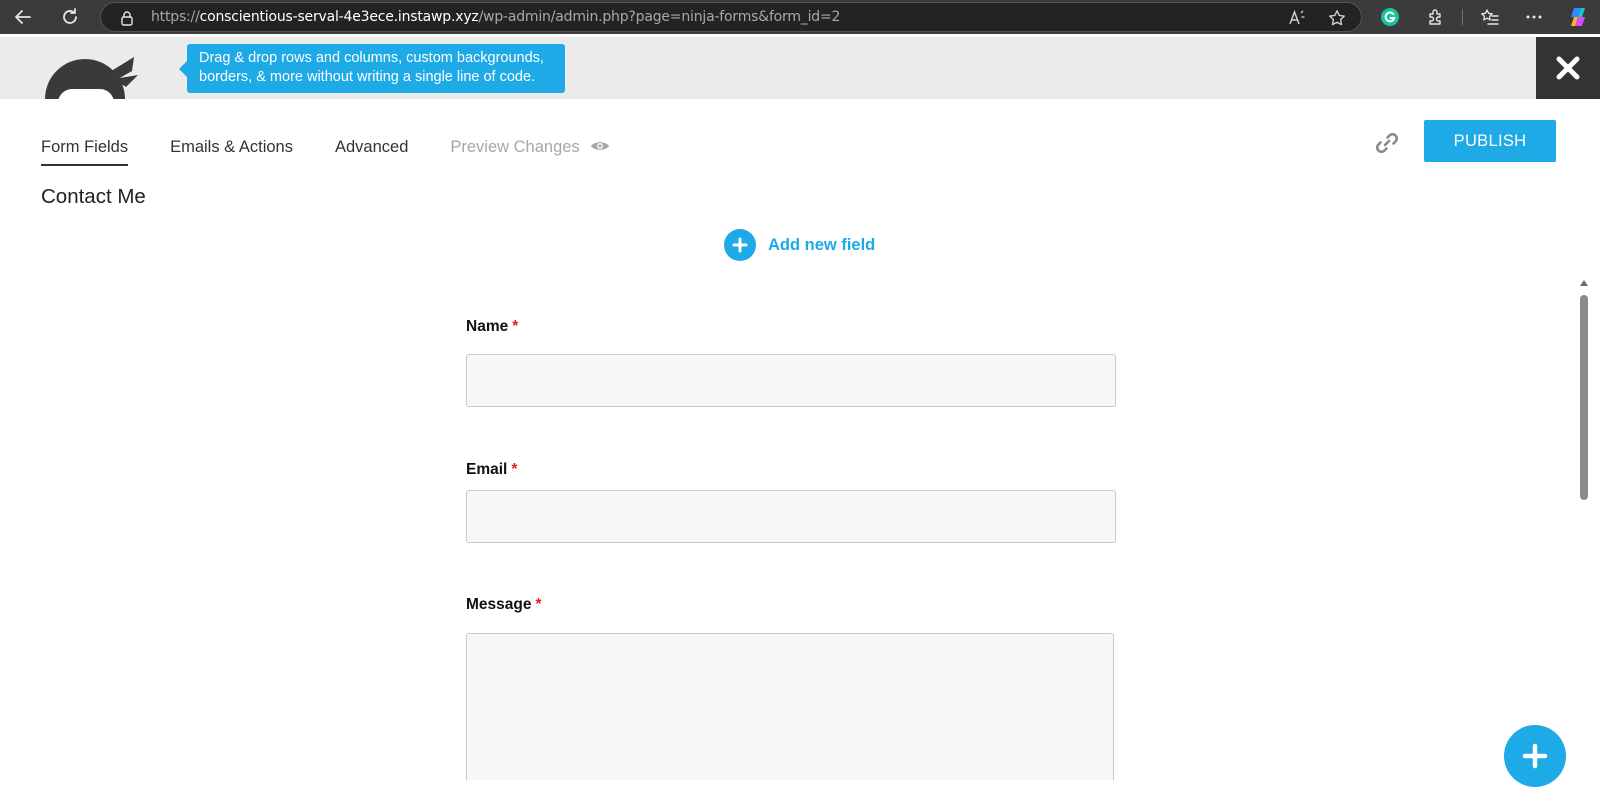  I want to click on plus-icon, so click(1535, 756).